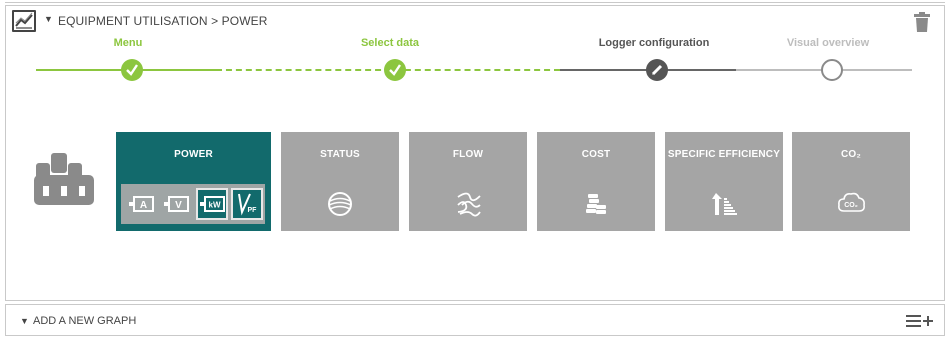  Describe the element at coordinates (340, 181) in the screenshot. I see `tile-status: STATUS` at that location.